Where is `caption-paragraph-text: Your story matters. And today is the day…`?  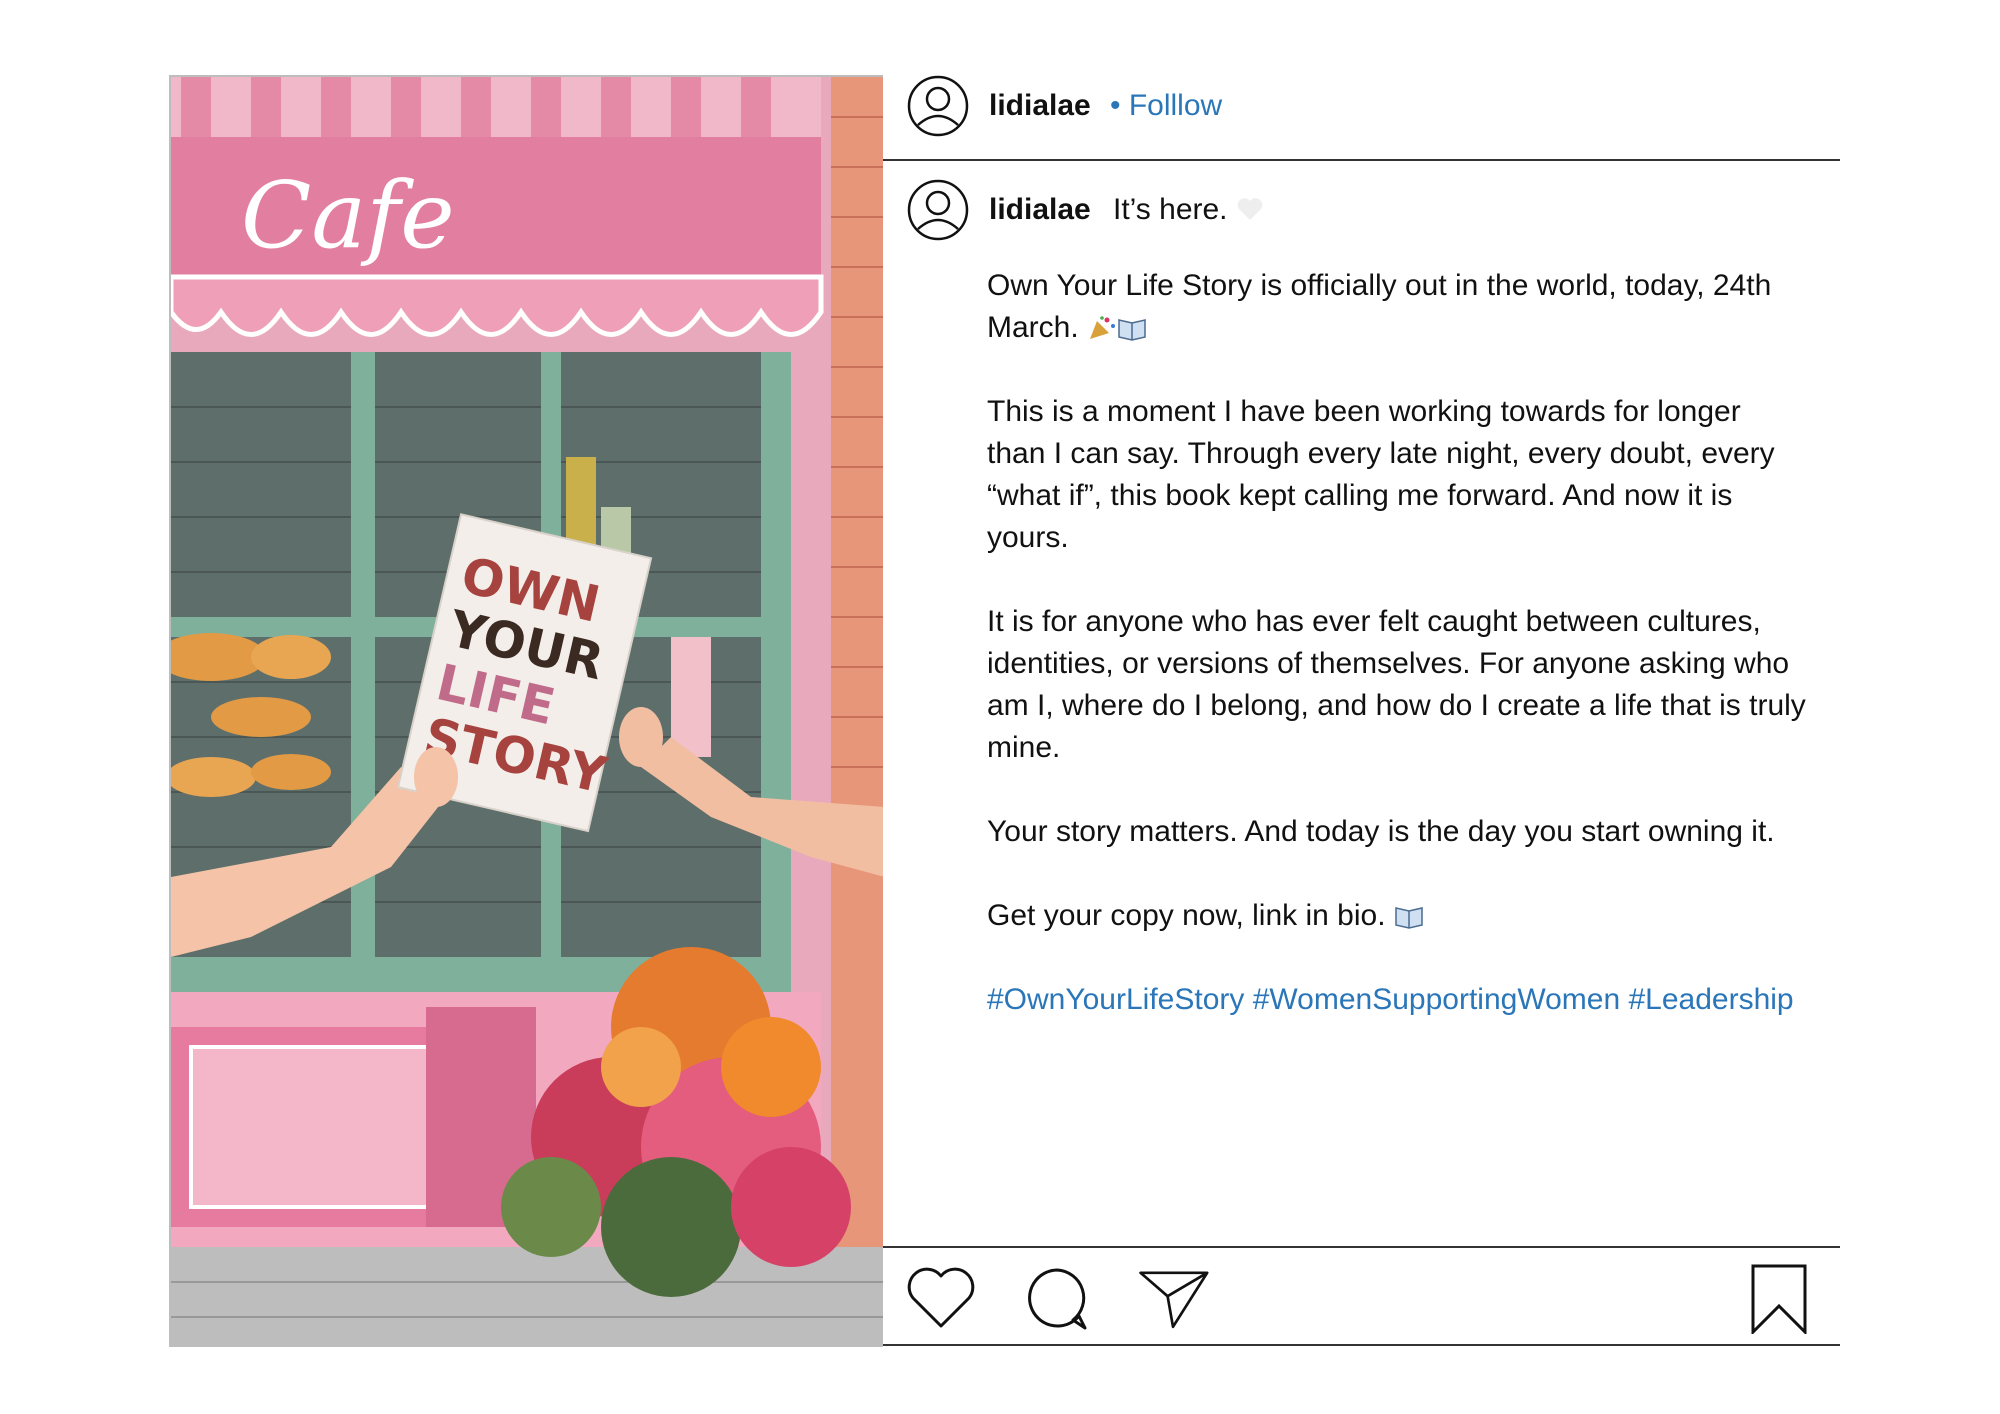
caption-paragraph-text: Your story matters. And today is the day… is located at coordinates (1381, 831).